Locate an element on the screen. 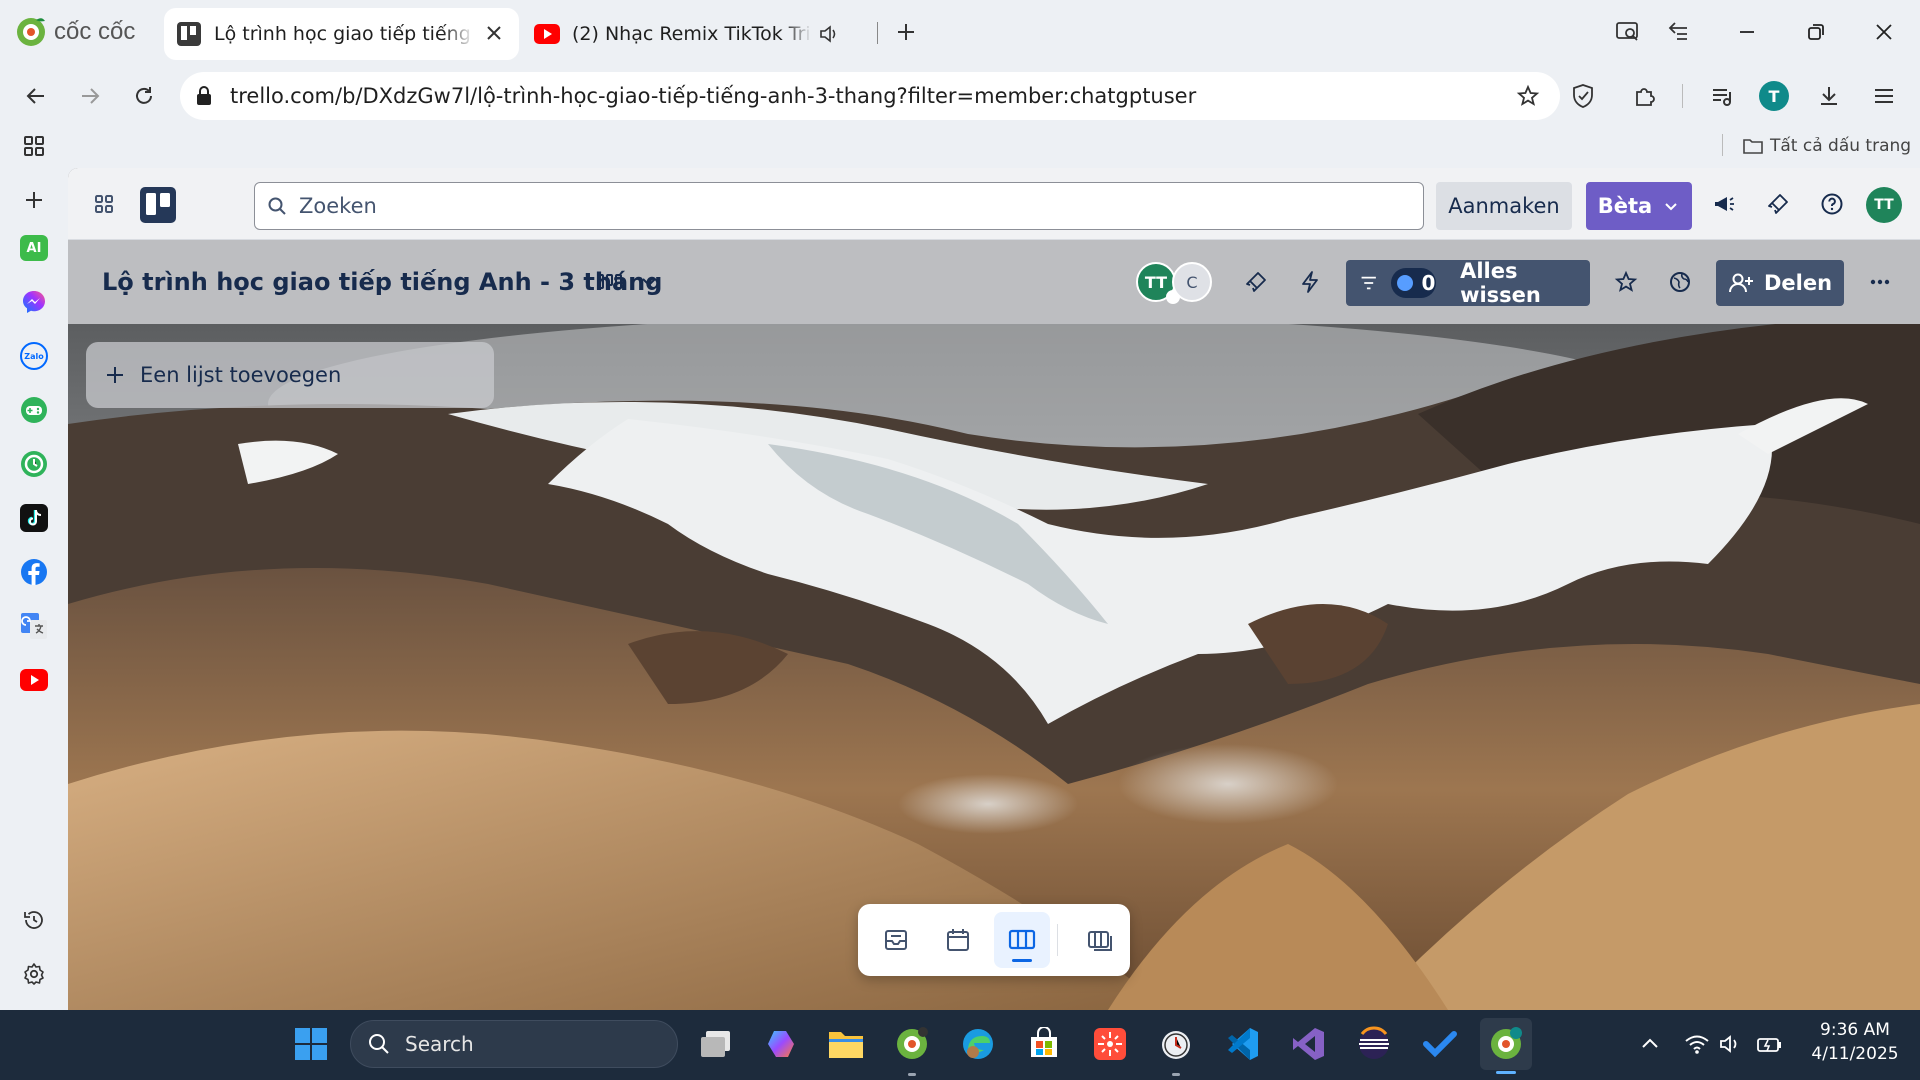 The height and width of the screenshot is (1080, 1920). star-board-button is located at coordinates (1626, 282).